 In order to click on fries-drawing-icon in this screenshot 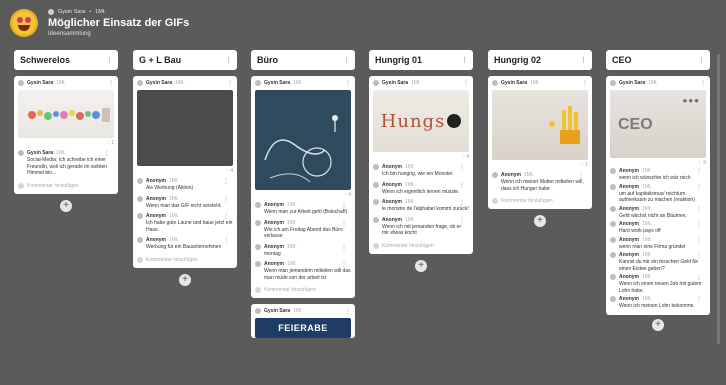, I will do `click(564, 125)`.